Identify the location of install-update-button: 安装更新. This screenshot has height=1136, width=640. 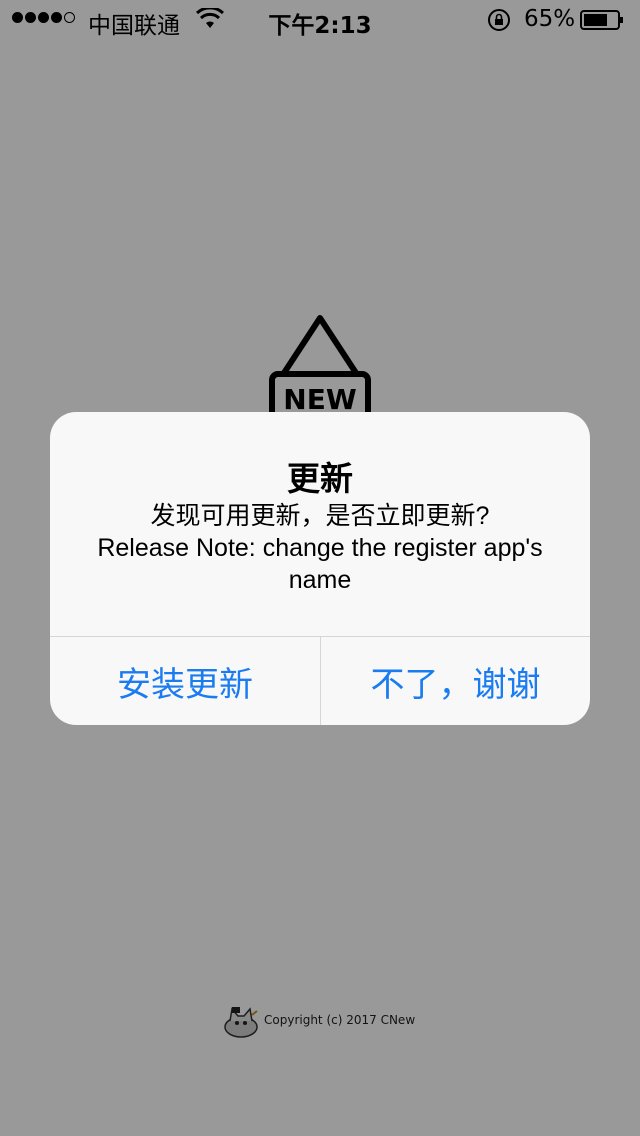
(185, 681).